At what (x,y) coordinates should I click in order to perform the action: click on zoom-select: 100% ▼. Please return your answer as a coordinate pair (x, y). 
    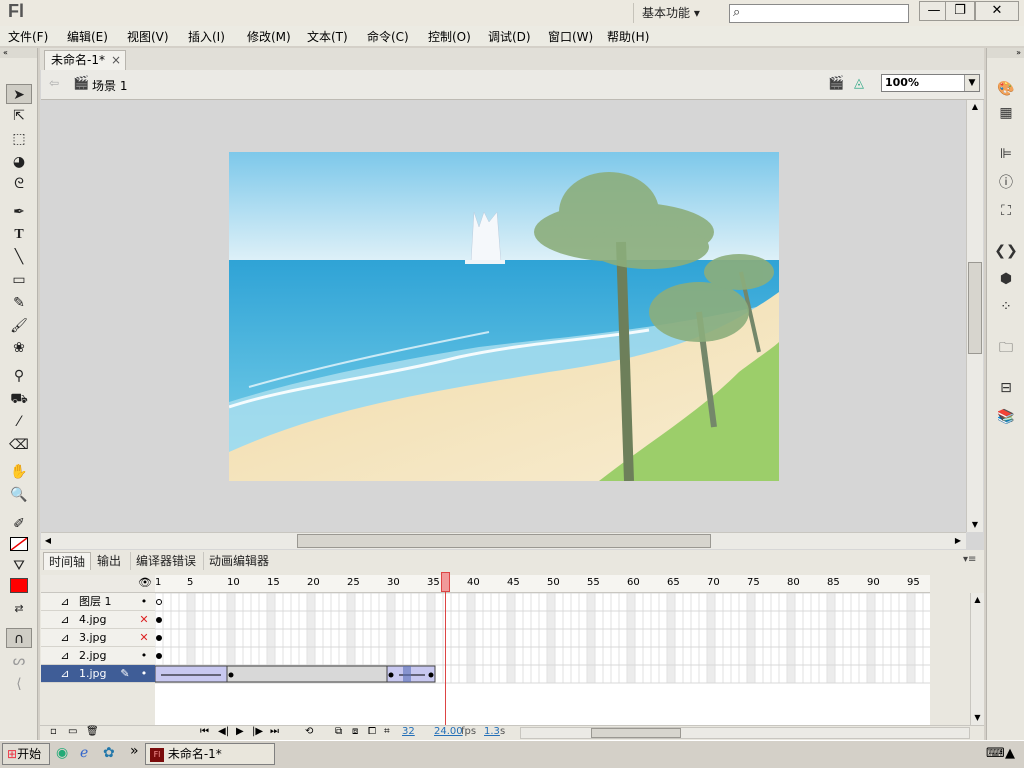
    Looking at the image, I should click on (930, 83).